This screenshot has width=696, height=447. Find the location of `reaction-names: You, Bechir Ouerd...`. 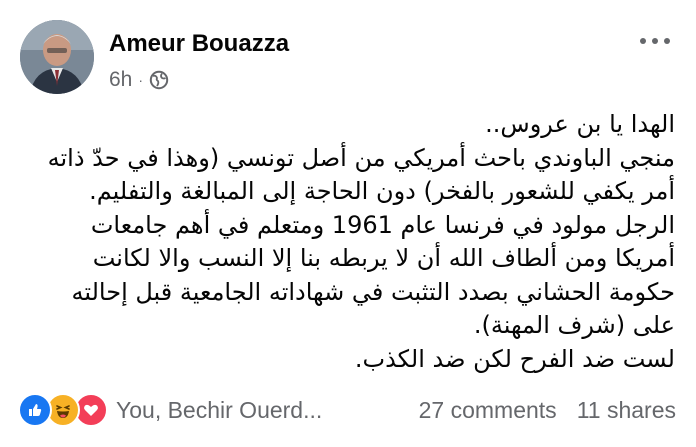

reaction-names: You, Bechir Ouerd... is located at coordinates (219, 410).